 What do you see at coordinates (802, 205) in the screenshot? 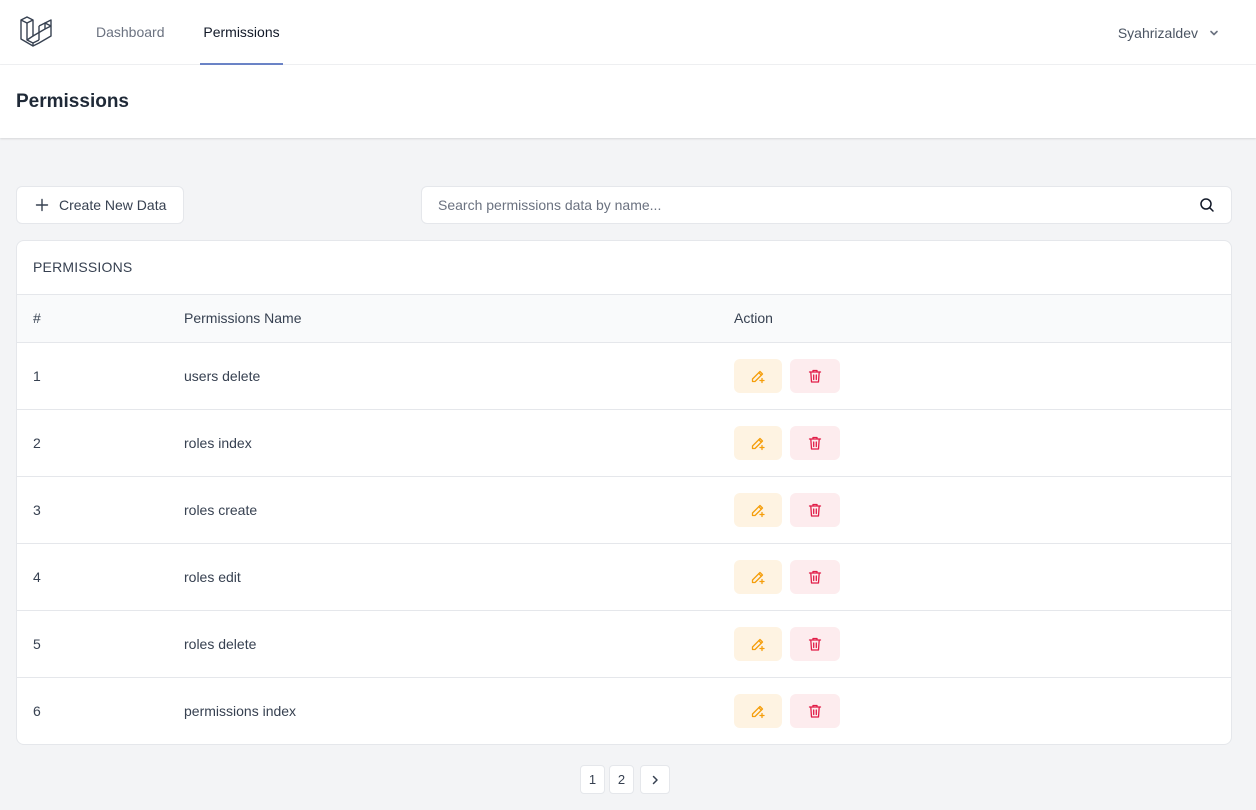
I see `search-input` at bounding box center [802, 205].